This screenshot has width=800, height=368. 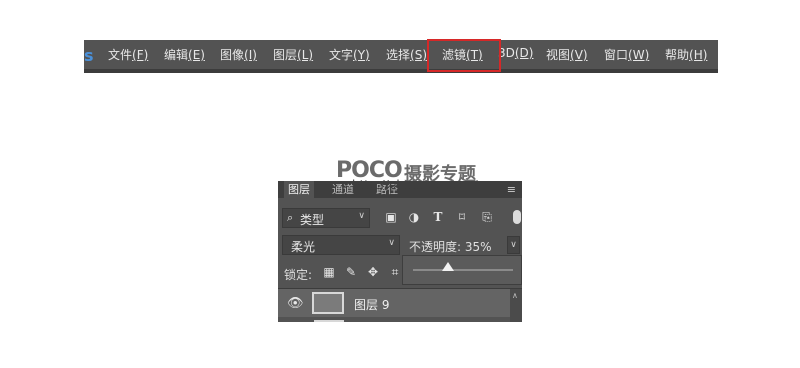 I want to click on filter-kind-select: ⌕ 类型 ∨, so click(x=326, y=218).